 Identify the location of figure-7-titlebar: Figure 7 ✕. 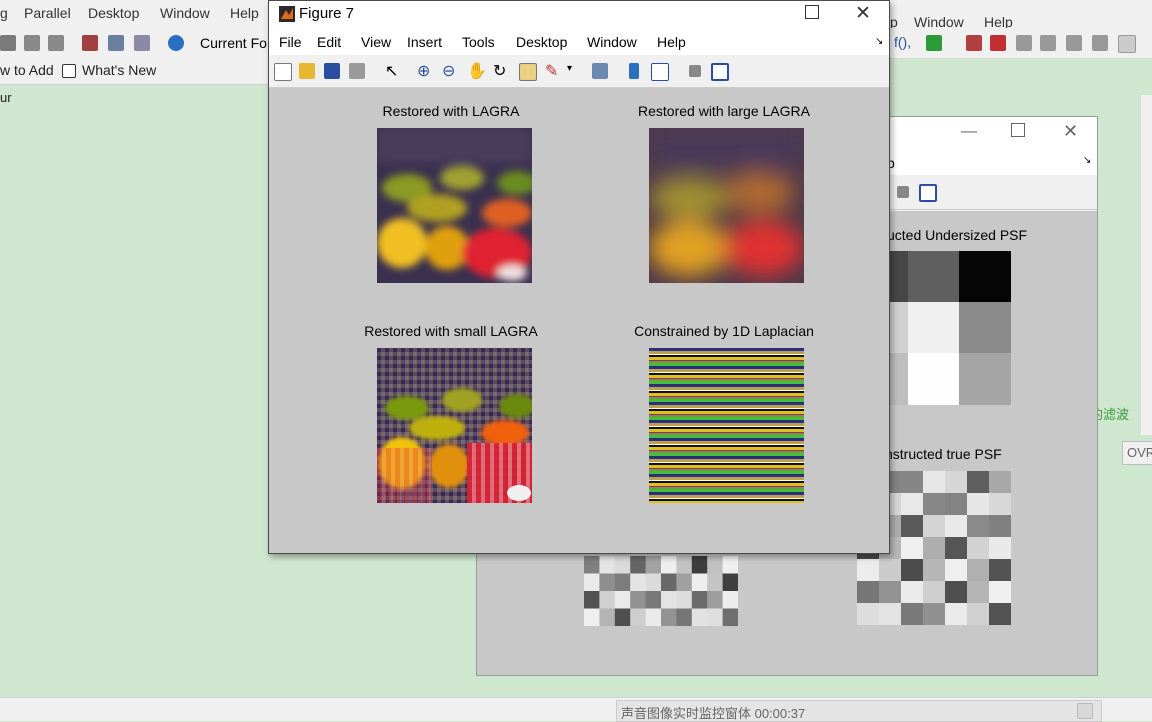
(579, 15).